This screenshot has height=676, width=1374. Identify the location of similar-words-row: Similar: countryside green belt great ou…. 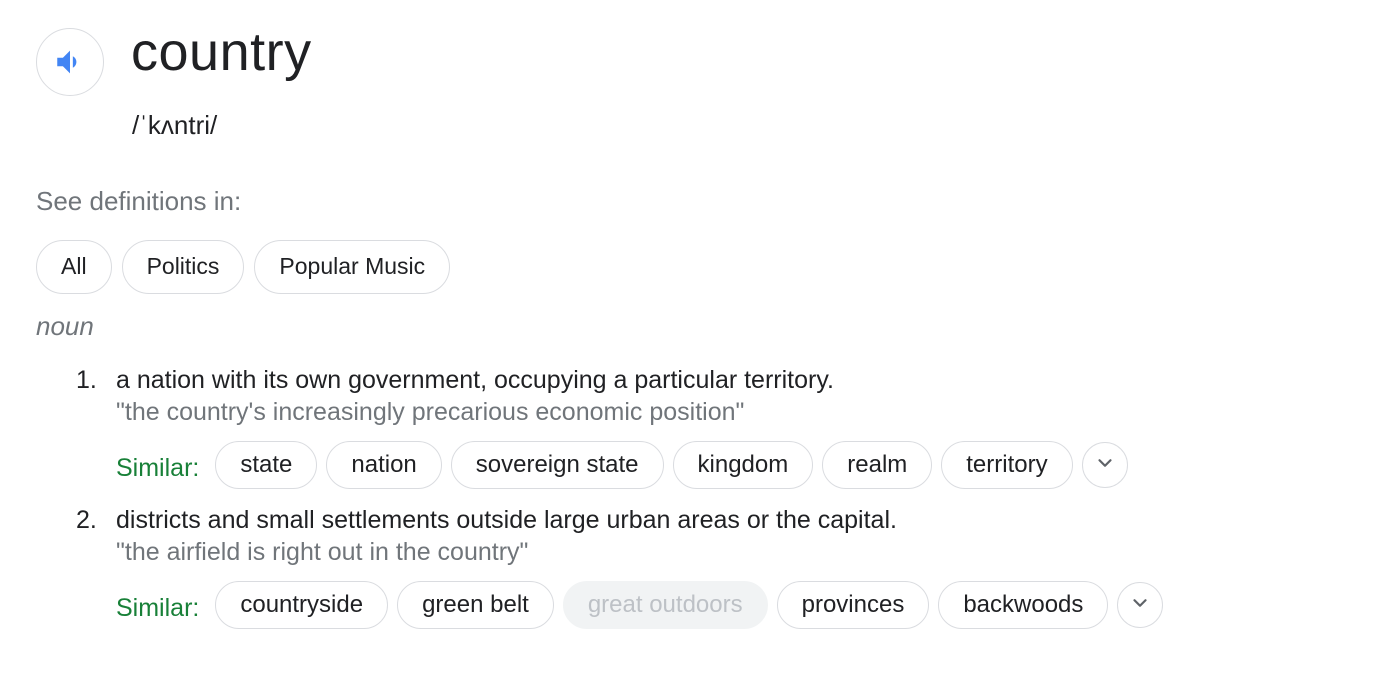
(640, 605).